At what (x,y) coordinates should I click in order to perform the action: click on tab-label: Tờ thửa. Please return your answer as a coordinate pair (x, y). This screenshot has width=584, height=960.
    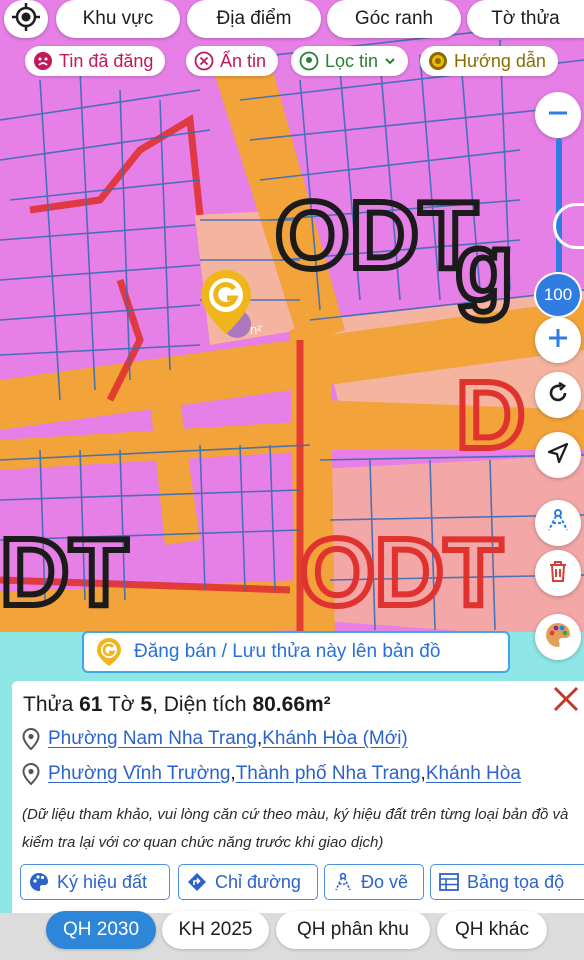
    Looking at the image, I should click on (525, 18).